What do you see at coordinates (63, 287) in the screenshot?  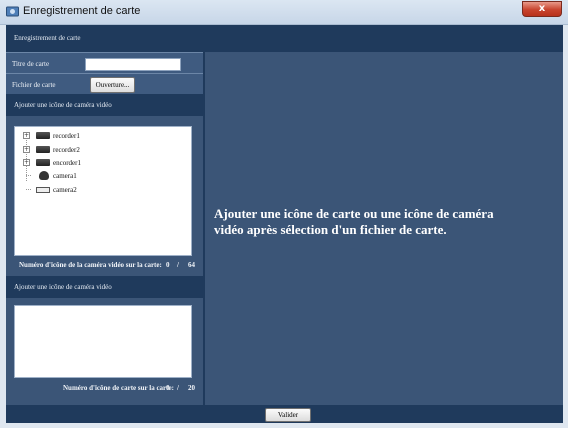 I see `map-icon-section-title: Ajouter une icône de caméra vidéo` at bounding box center [63, 287].